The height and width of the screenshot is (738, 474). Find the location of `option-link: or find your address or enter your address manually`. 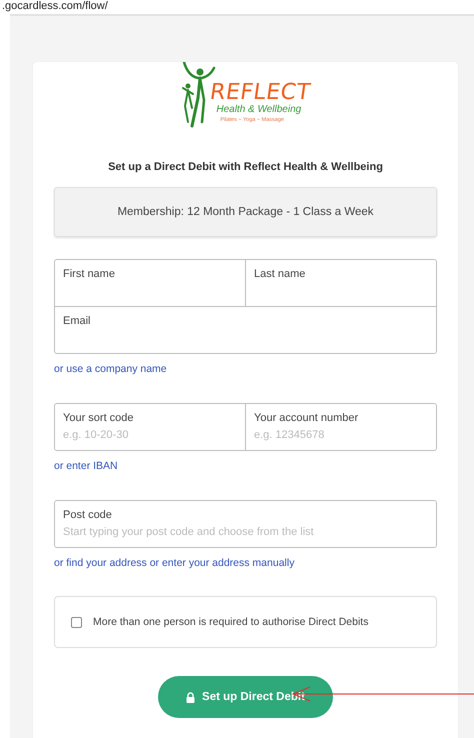

option-link: or find your address or enter your address manually is located at coordinates (174, 563).